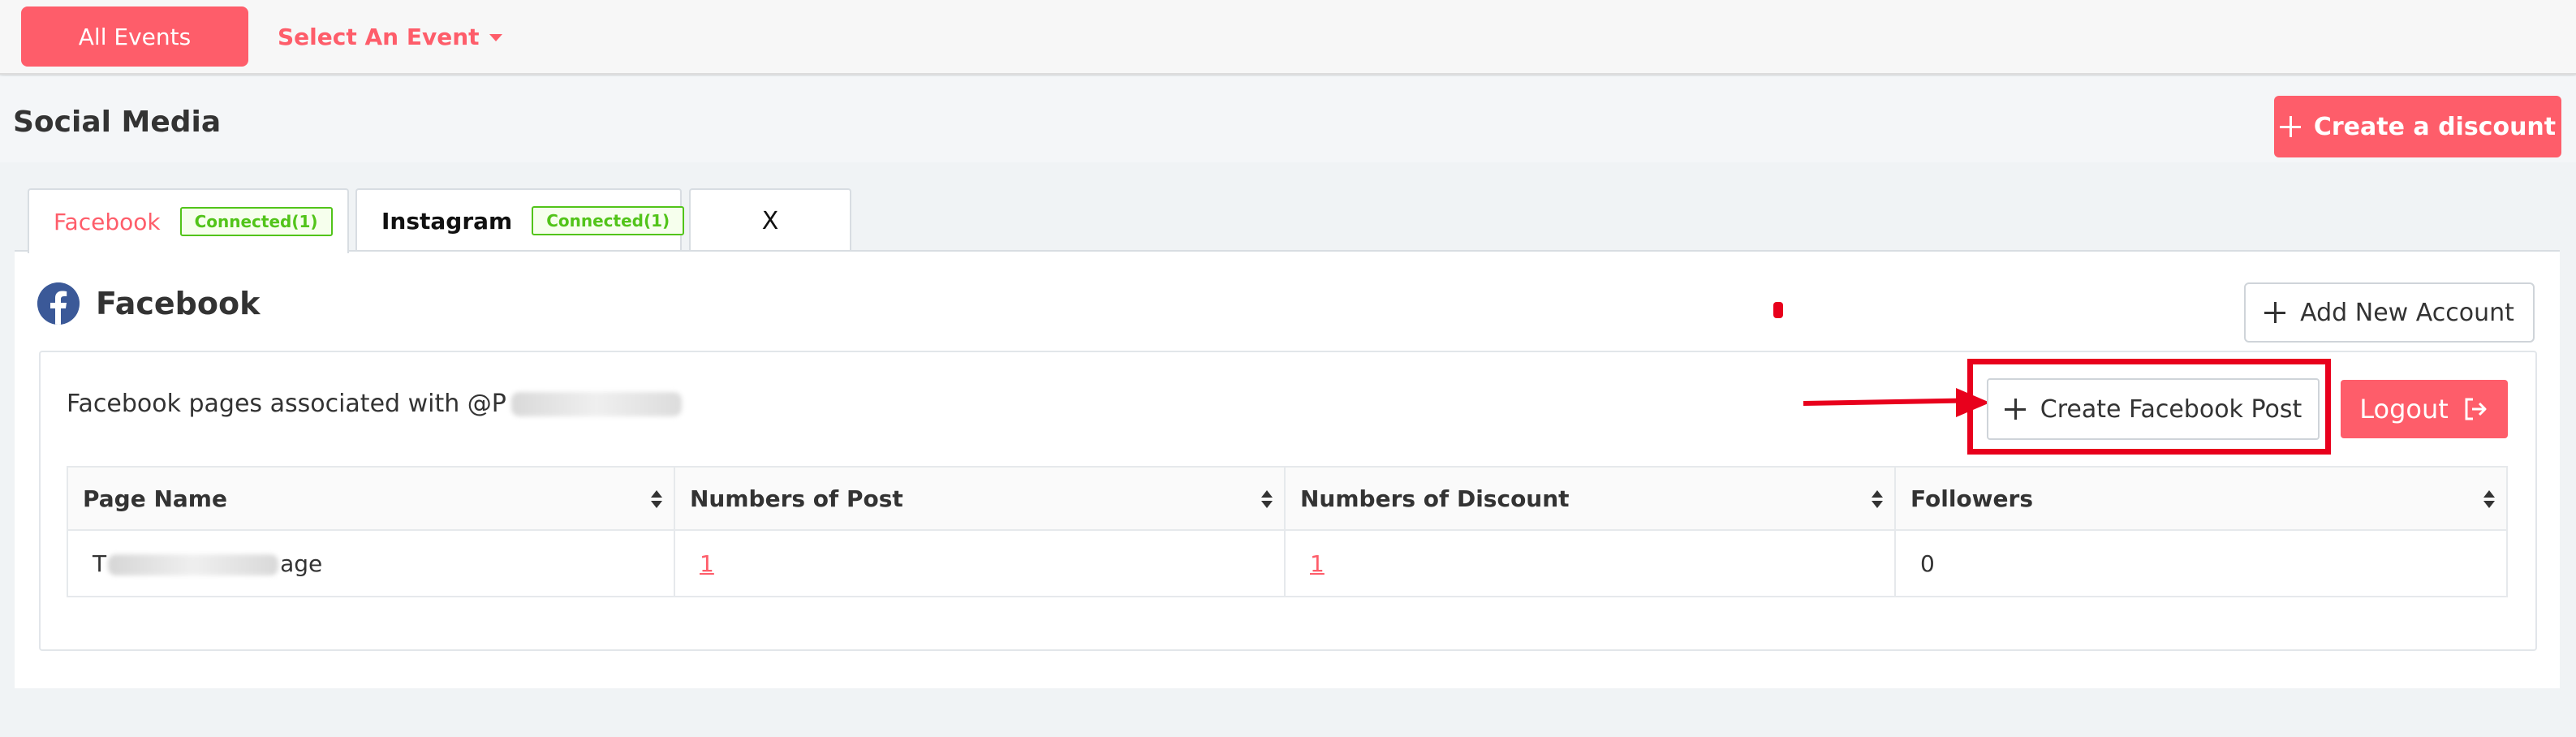  I want to click on tab-facebook-label: Facebook, so click(107, 221).